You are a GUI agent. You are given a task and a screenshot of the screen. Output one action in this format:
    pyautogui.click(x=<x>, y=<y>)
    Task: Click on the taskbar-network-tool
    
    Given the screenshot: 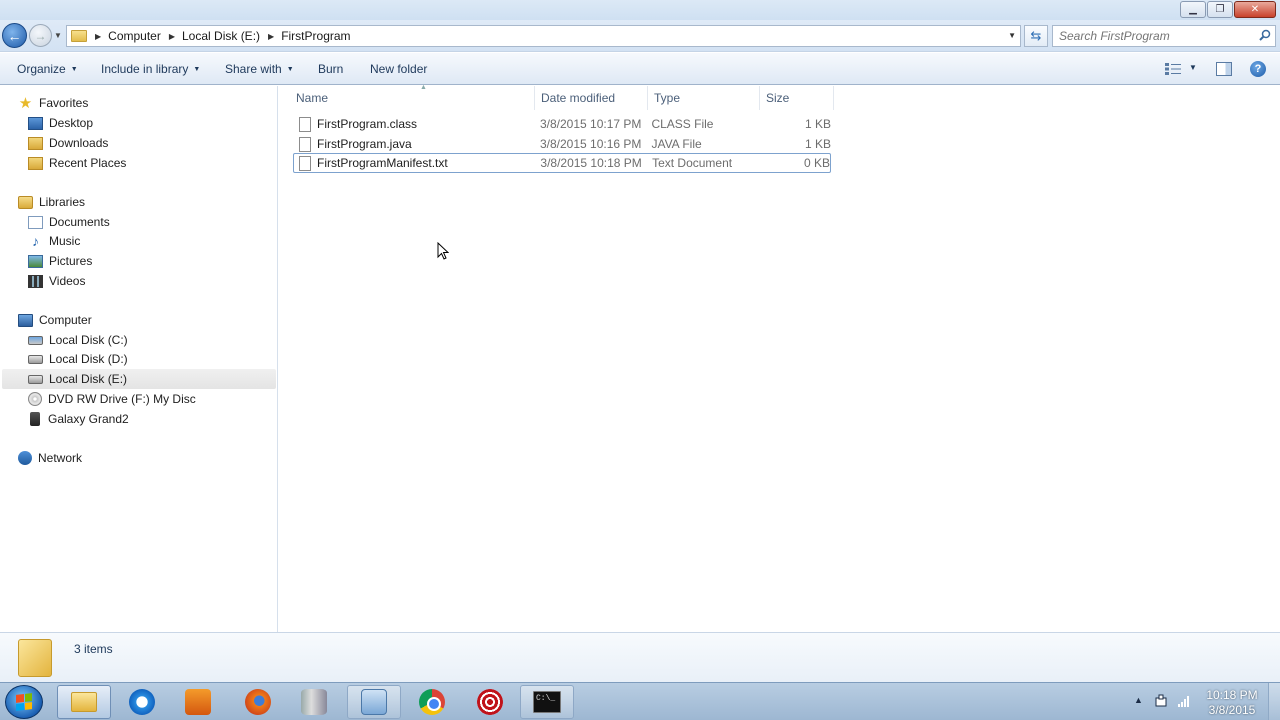 What is the action you would take?
    pyautogui.click(x=374, y=702)
    